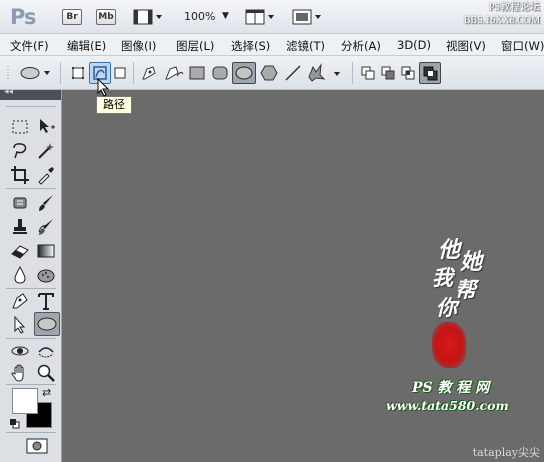 Image resolution: width=544 pixels, height=462 pixels. What do you see at coordinates (225, 16) in the screenshot?
I see `zoom-dropdown-icon: ▼` at bounding box center [225, 16].